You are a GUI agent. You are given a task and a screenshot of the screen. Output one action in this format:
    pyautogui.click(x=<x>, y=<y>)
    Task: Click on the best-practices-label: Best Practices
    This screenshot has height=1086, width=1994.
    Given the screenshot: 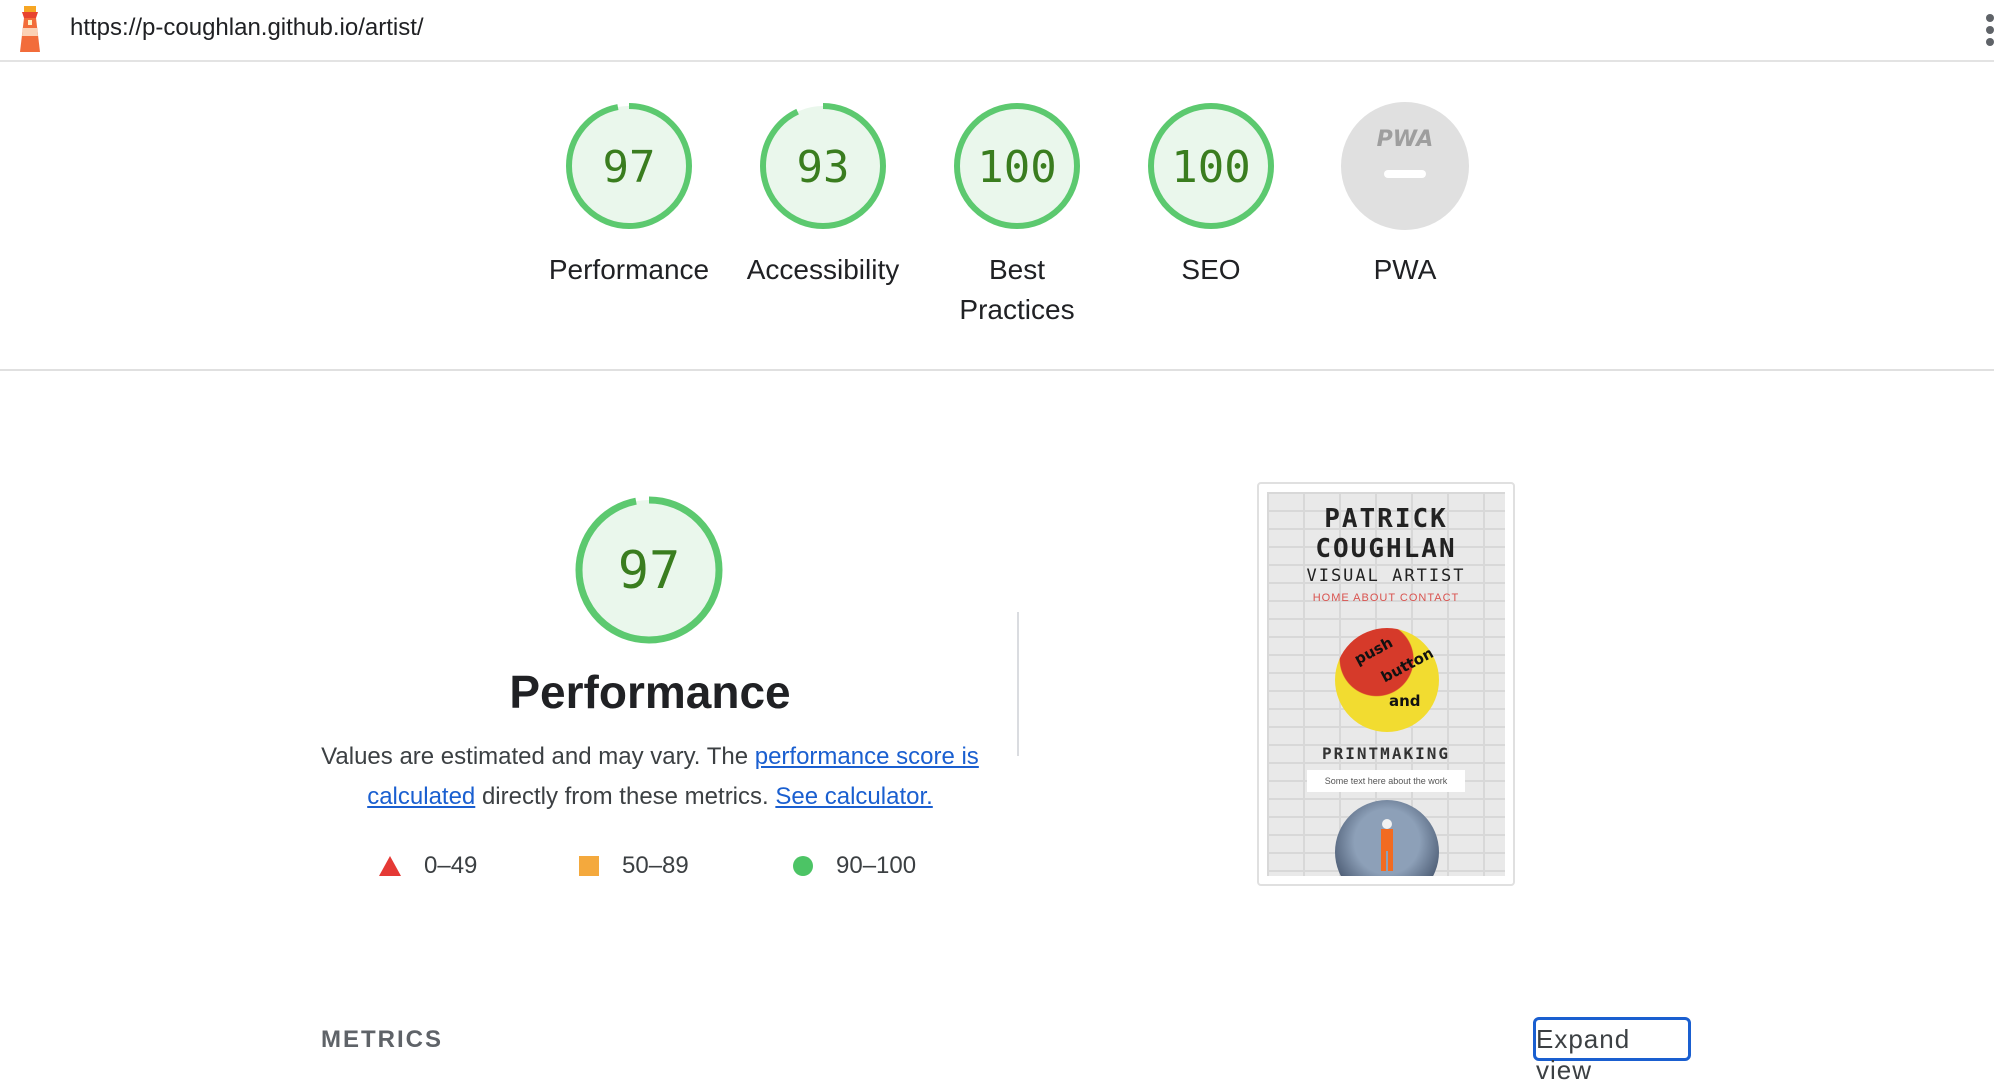 What is the action you would take?
    pyautogui.click(x=1017, y=290)
    